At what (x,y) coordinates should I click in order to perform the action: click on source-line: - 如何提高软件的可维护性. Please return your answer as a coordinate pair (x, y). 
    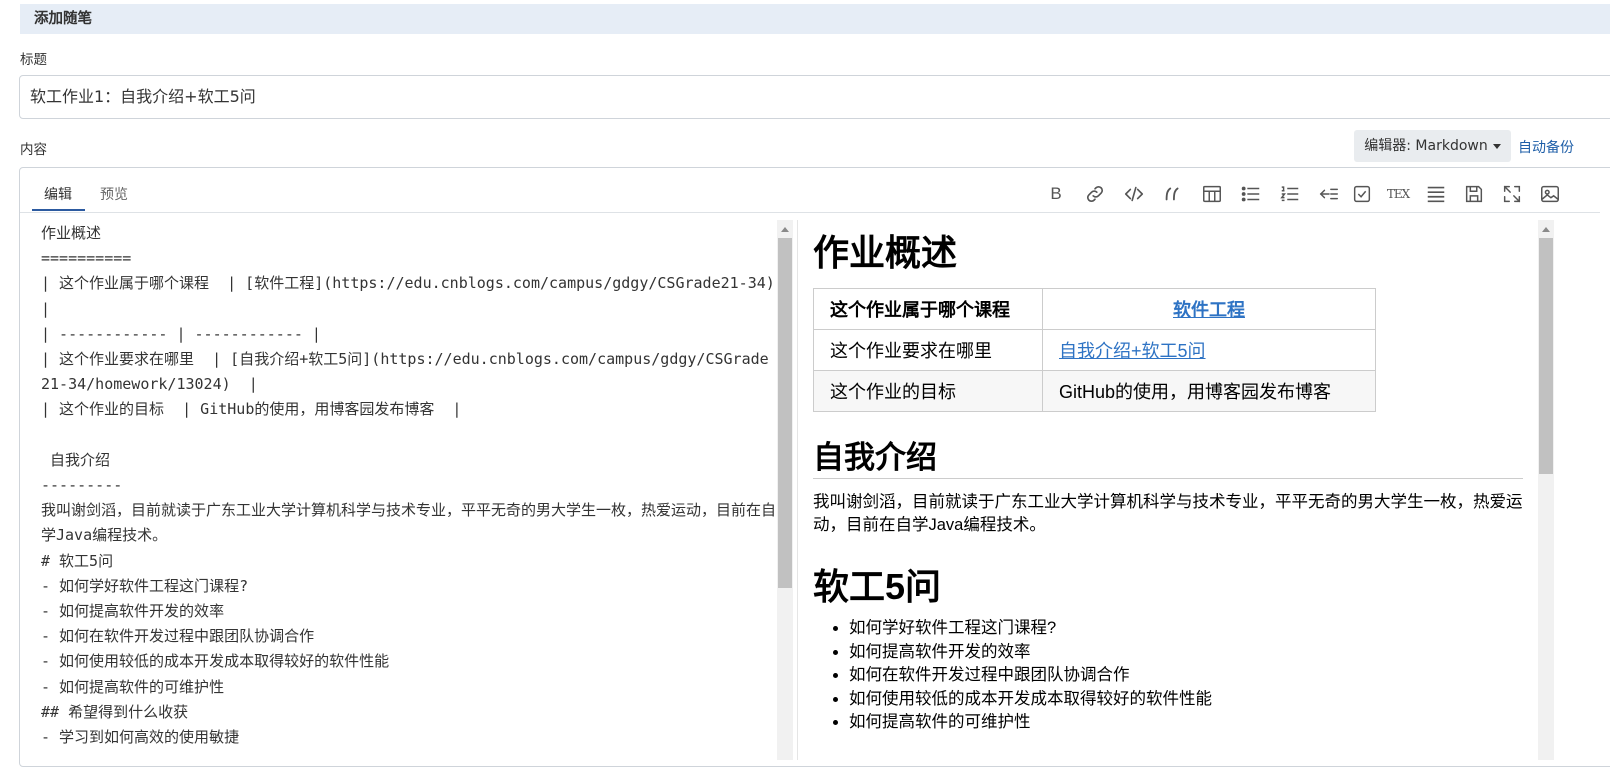
    Looking at the image, I should click on (133, 686).